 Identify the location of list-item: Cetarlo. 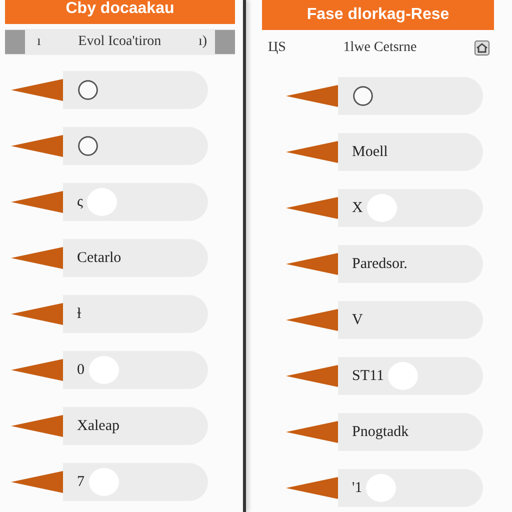
(135, 258).